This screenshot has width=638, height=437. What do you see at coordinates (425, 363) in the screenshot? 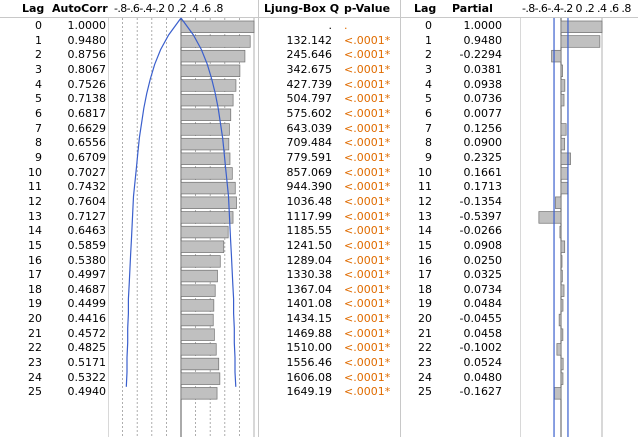
I see `lag-value: 23` at bounding box center [425, 363].